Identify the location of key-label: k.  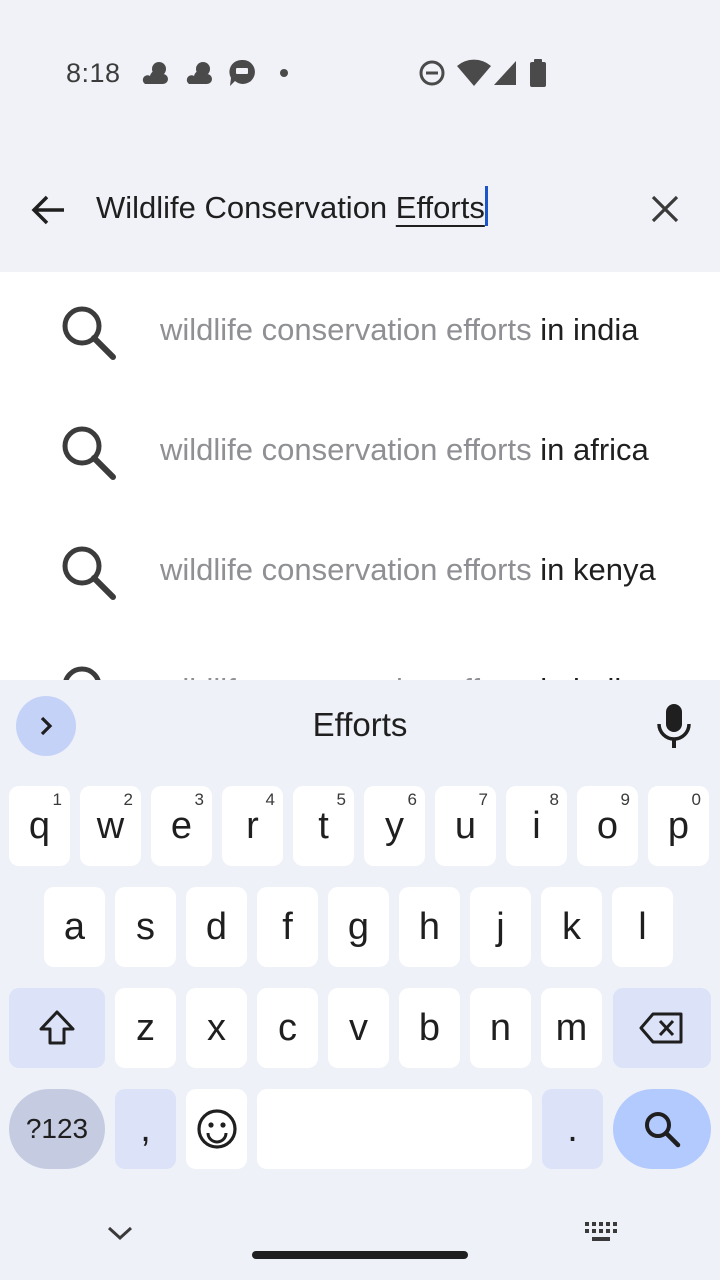
(571, 926).